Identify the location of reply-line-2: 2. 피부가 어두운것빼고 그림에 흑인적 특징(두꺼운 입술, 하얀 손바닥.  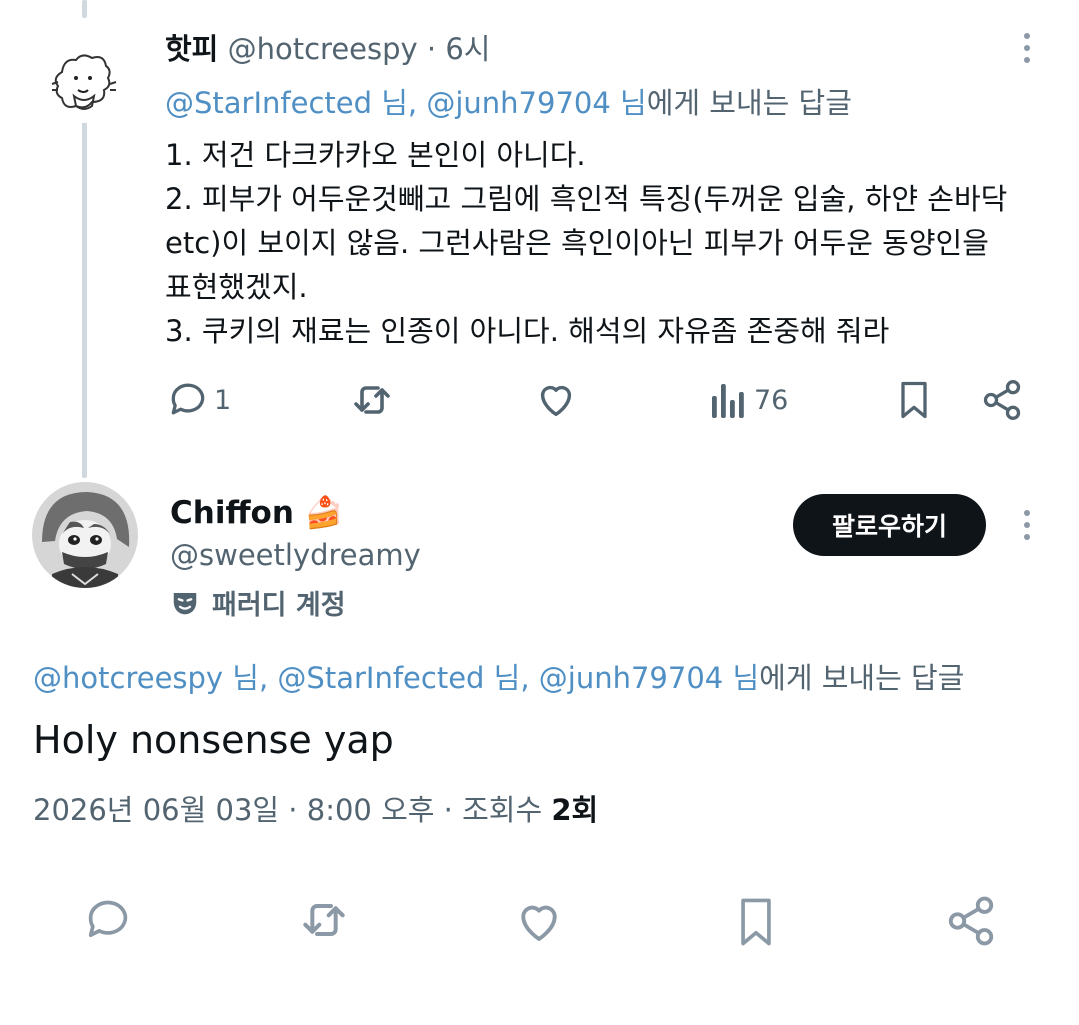
(586, 199).